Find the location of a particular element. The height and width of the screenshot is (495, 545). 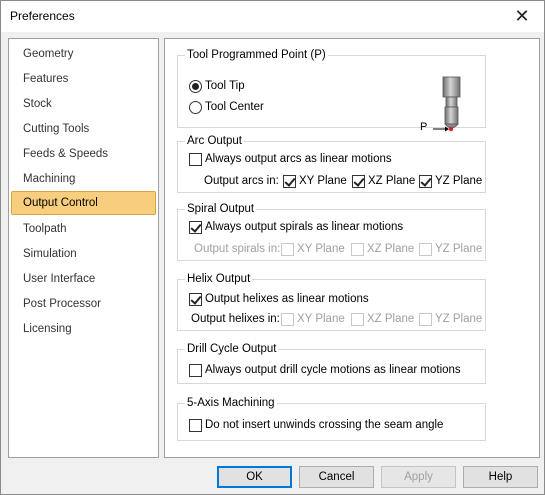

apply-button: Apply is located at coordinates (418, 477).